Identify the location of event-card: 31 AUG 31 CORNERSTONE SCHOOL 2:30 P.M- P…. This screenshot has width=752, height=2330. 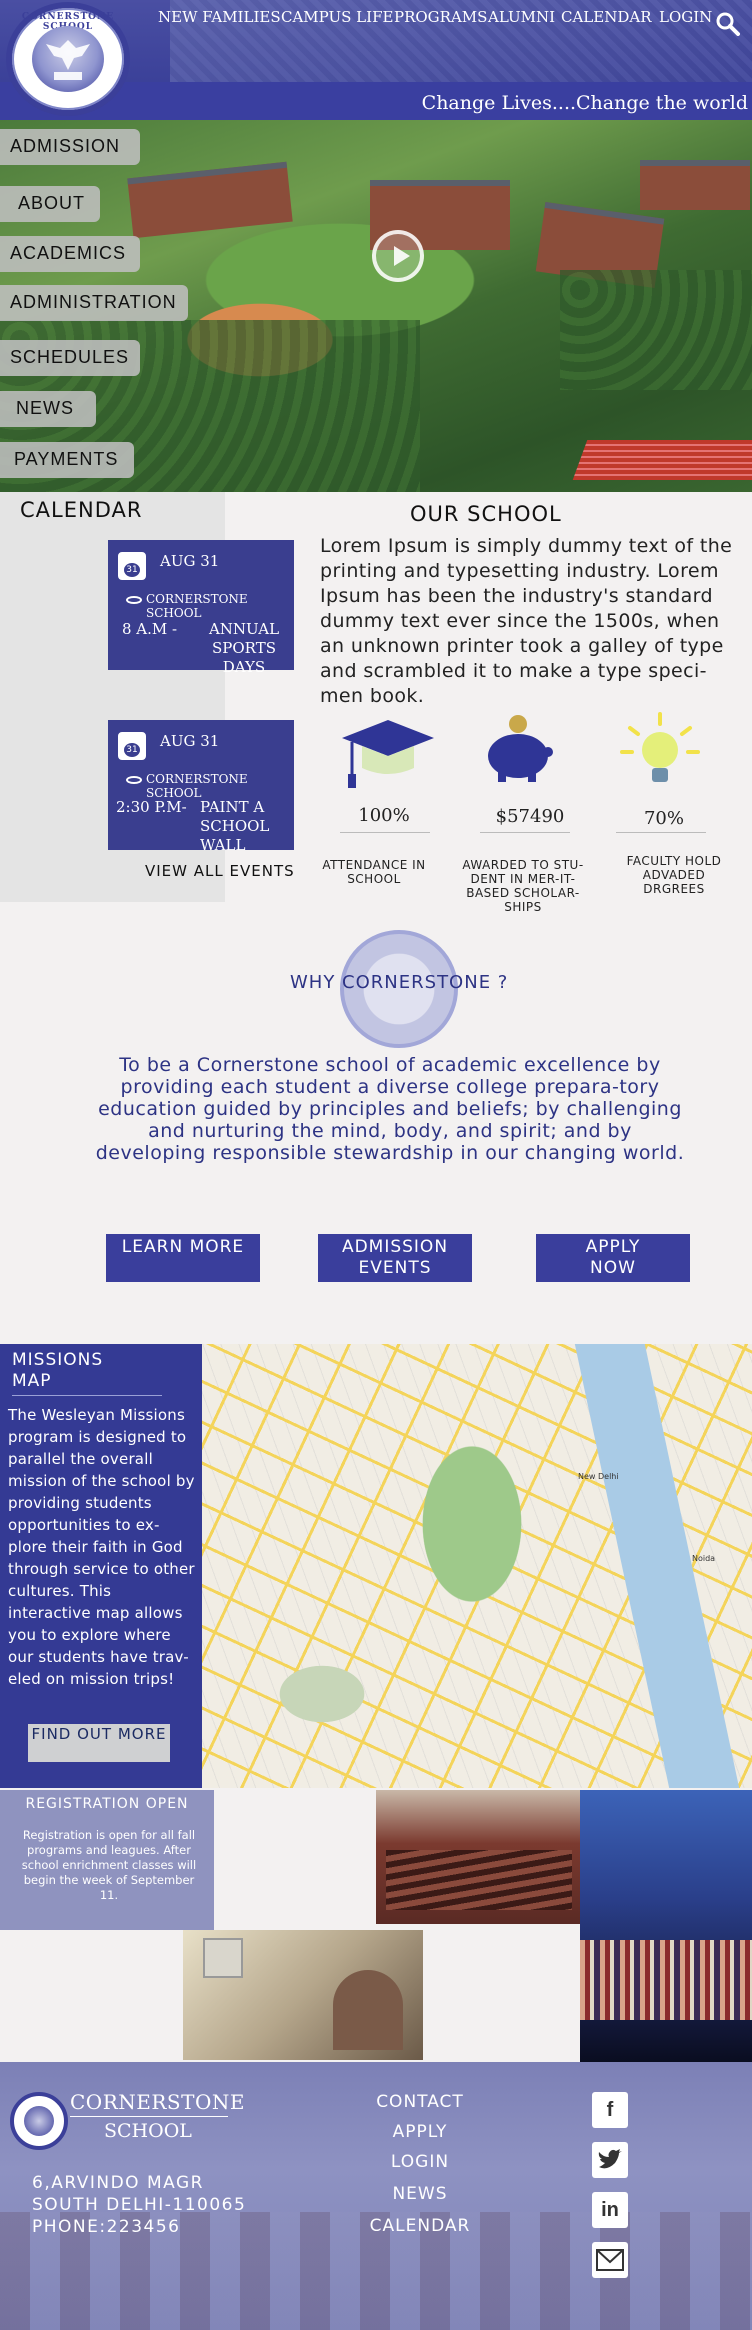
(201, 787).